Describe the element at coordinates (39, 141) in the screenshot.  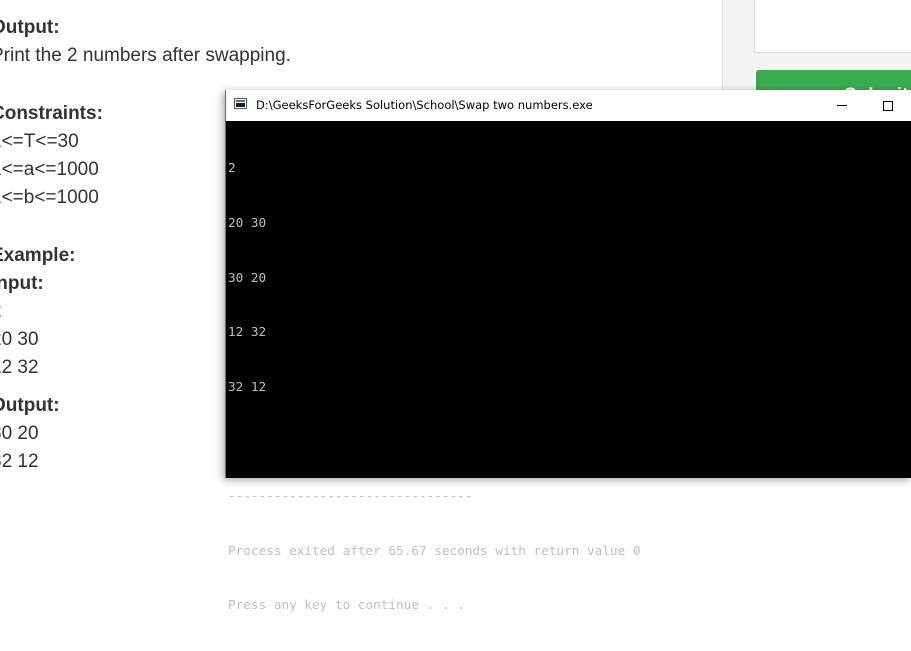
I see `constraint-item: 1<=T<=30` at that location.